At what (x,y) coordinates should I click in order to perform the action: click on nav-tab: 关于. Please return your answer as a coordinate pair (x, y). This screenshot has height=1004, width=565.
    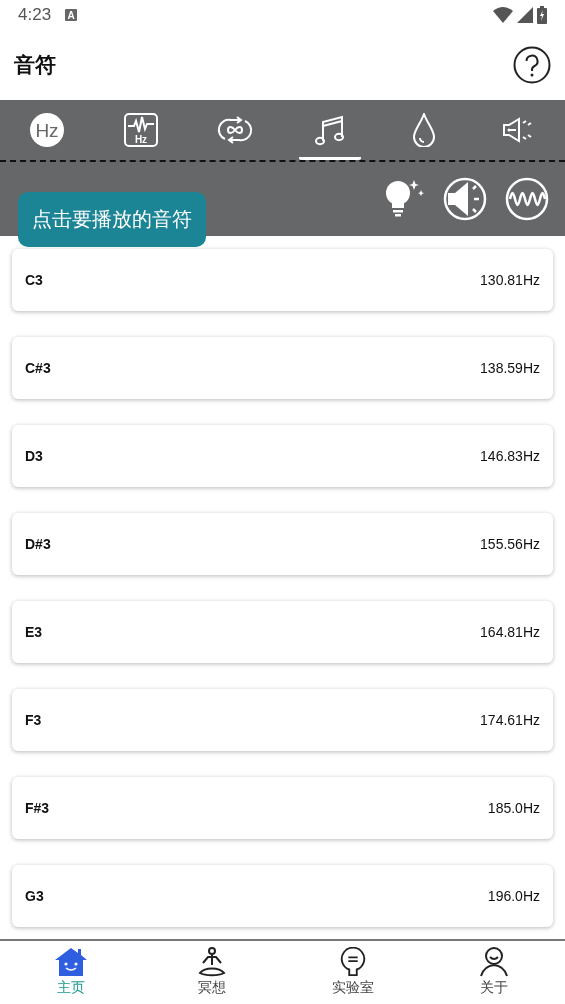
    Looking at the image, I should click on (494, 972).